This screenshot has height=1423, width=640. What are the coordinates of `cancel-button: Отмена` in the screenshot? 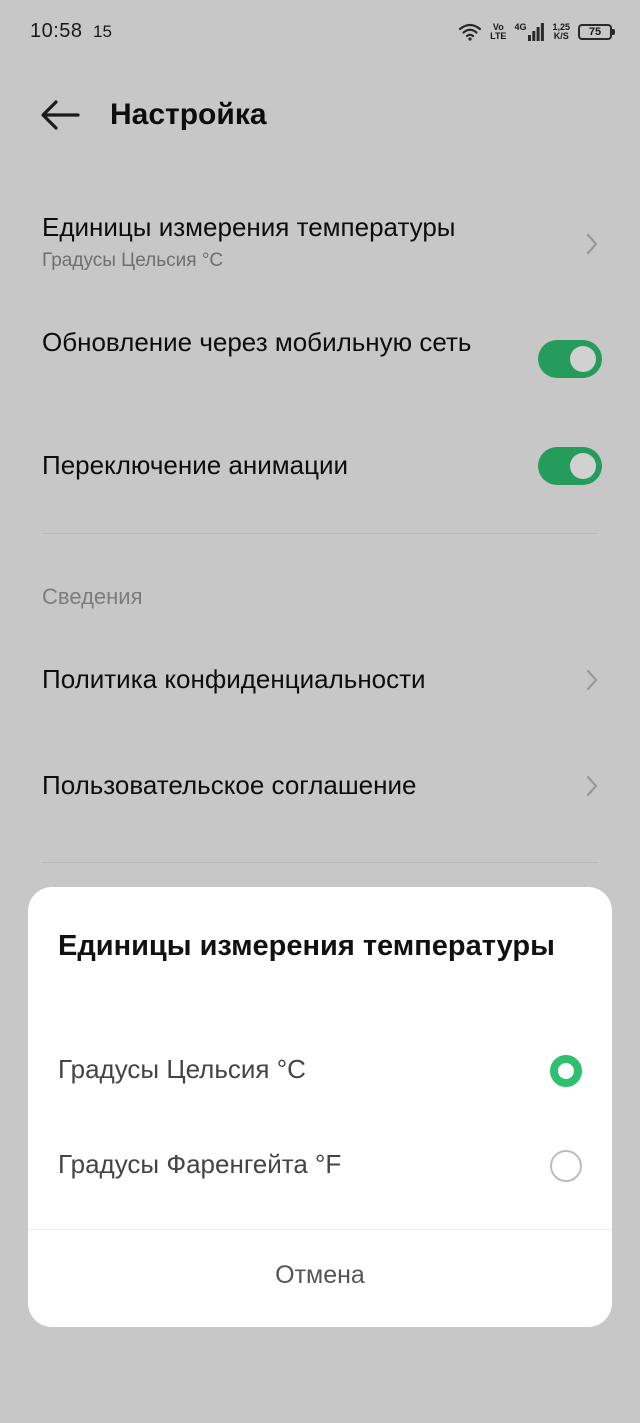 It's located at (320, 1278).